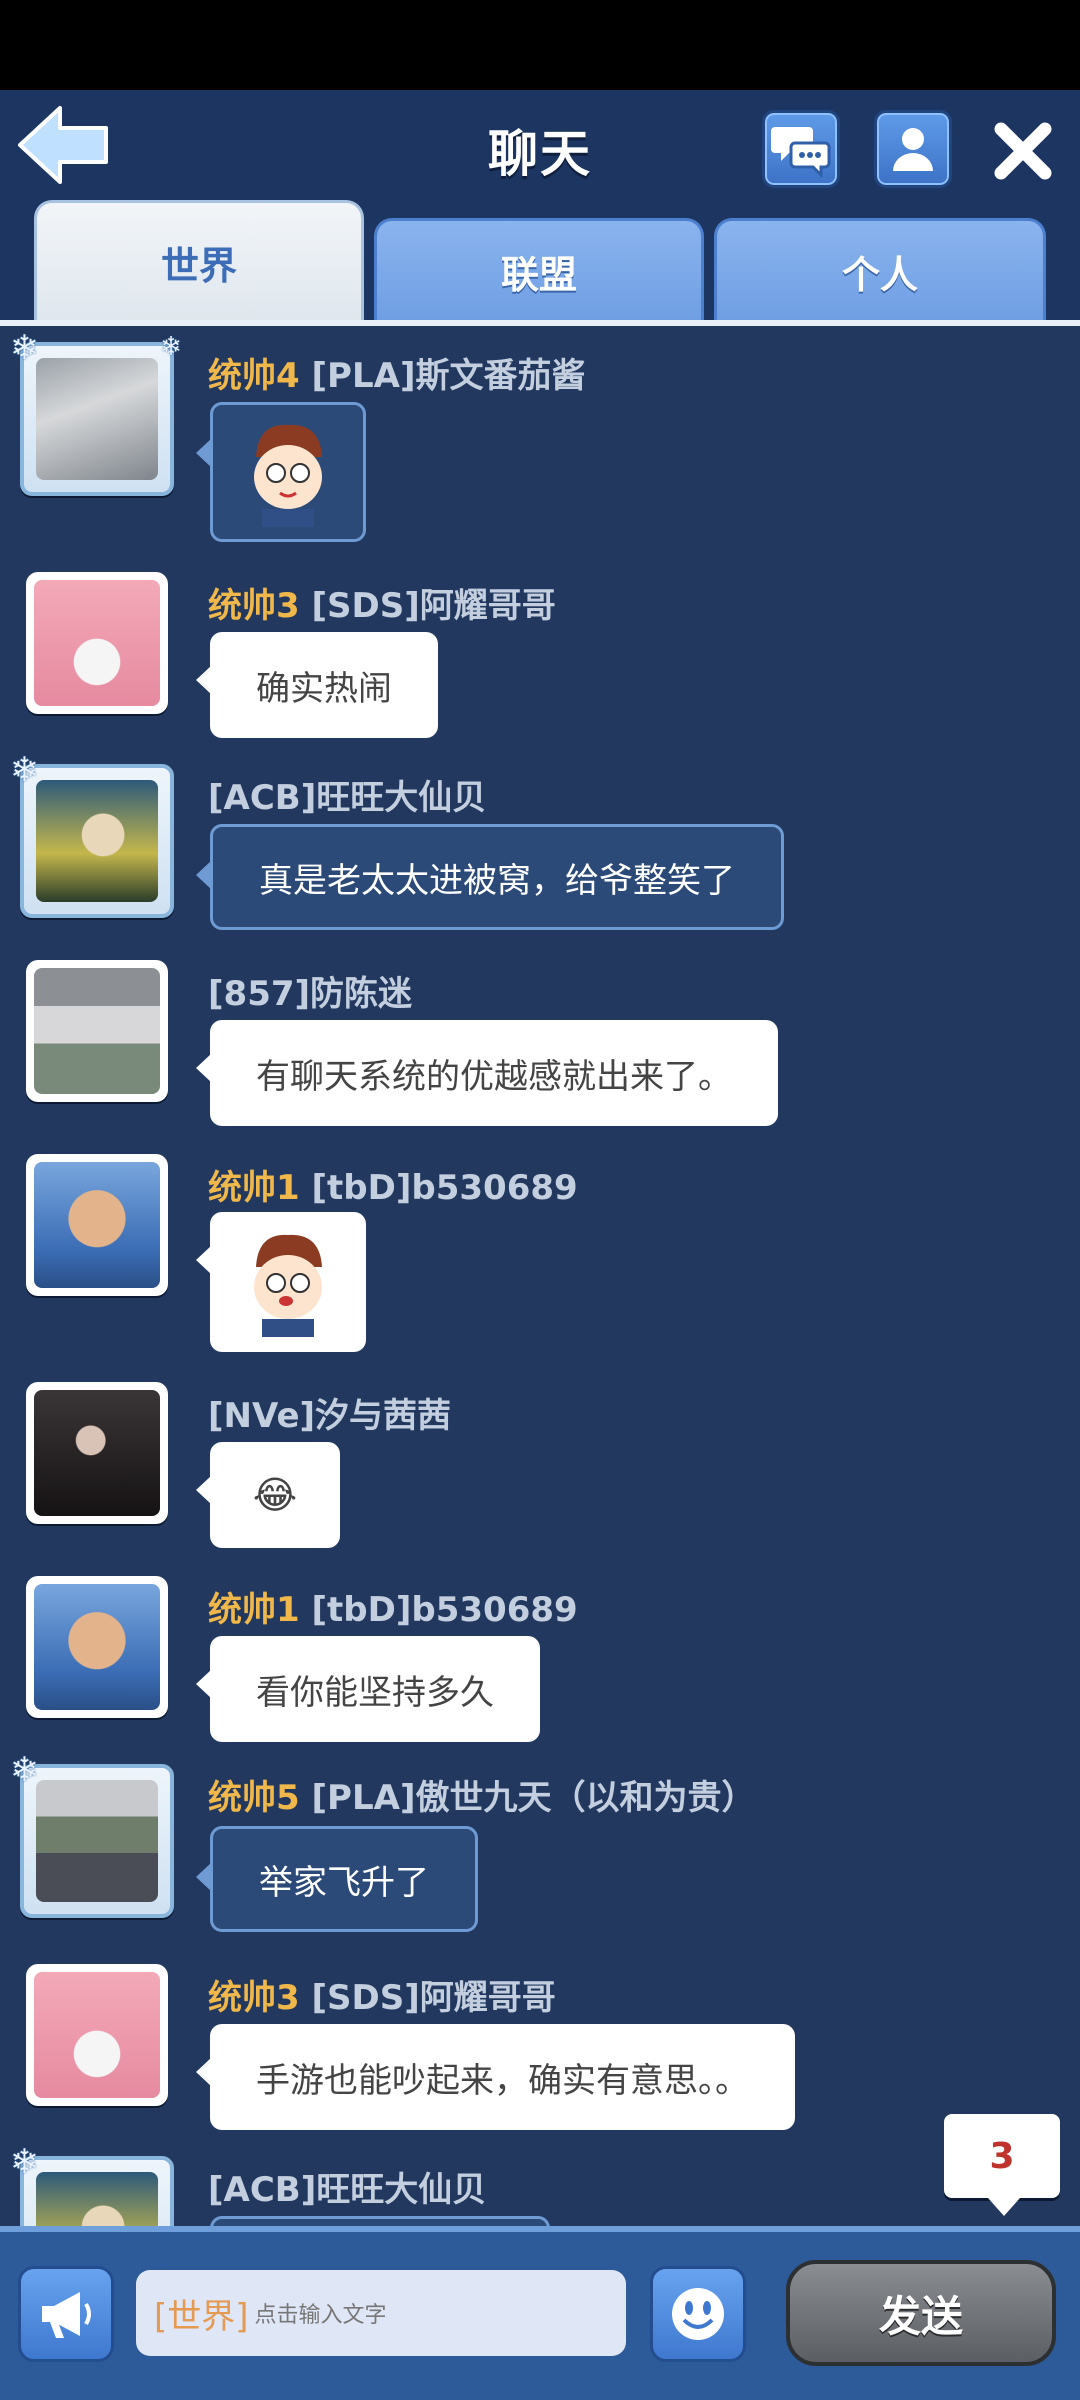  Describe the element at coordinates (801, 149) in the screenshot. I see `chat-bubbles-icon` at that location.